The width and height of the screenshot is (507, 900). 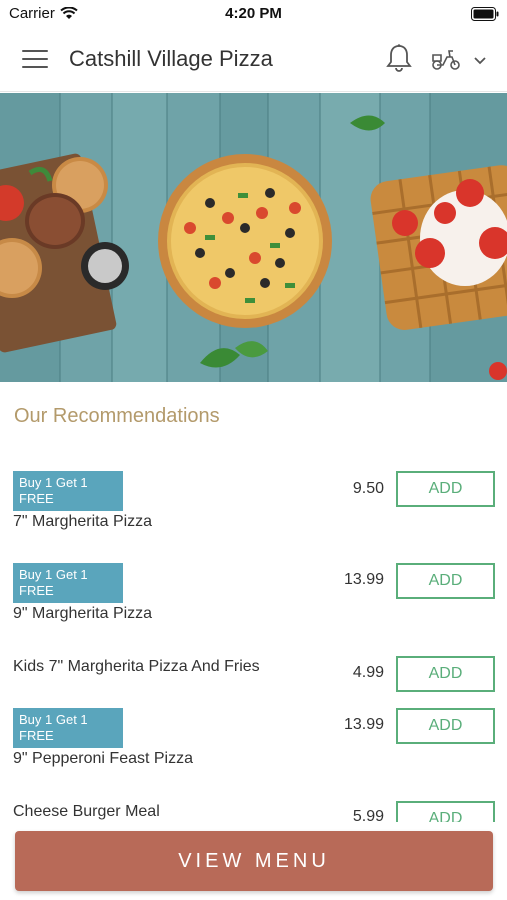 What do you see at coordinates (103, 758) in the screenshot?
I see `item-name: 9" Pepperoni Feast Pizza` at bounding box center [103, 758].